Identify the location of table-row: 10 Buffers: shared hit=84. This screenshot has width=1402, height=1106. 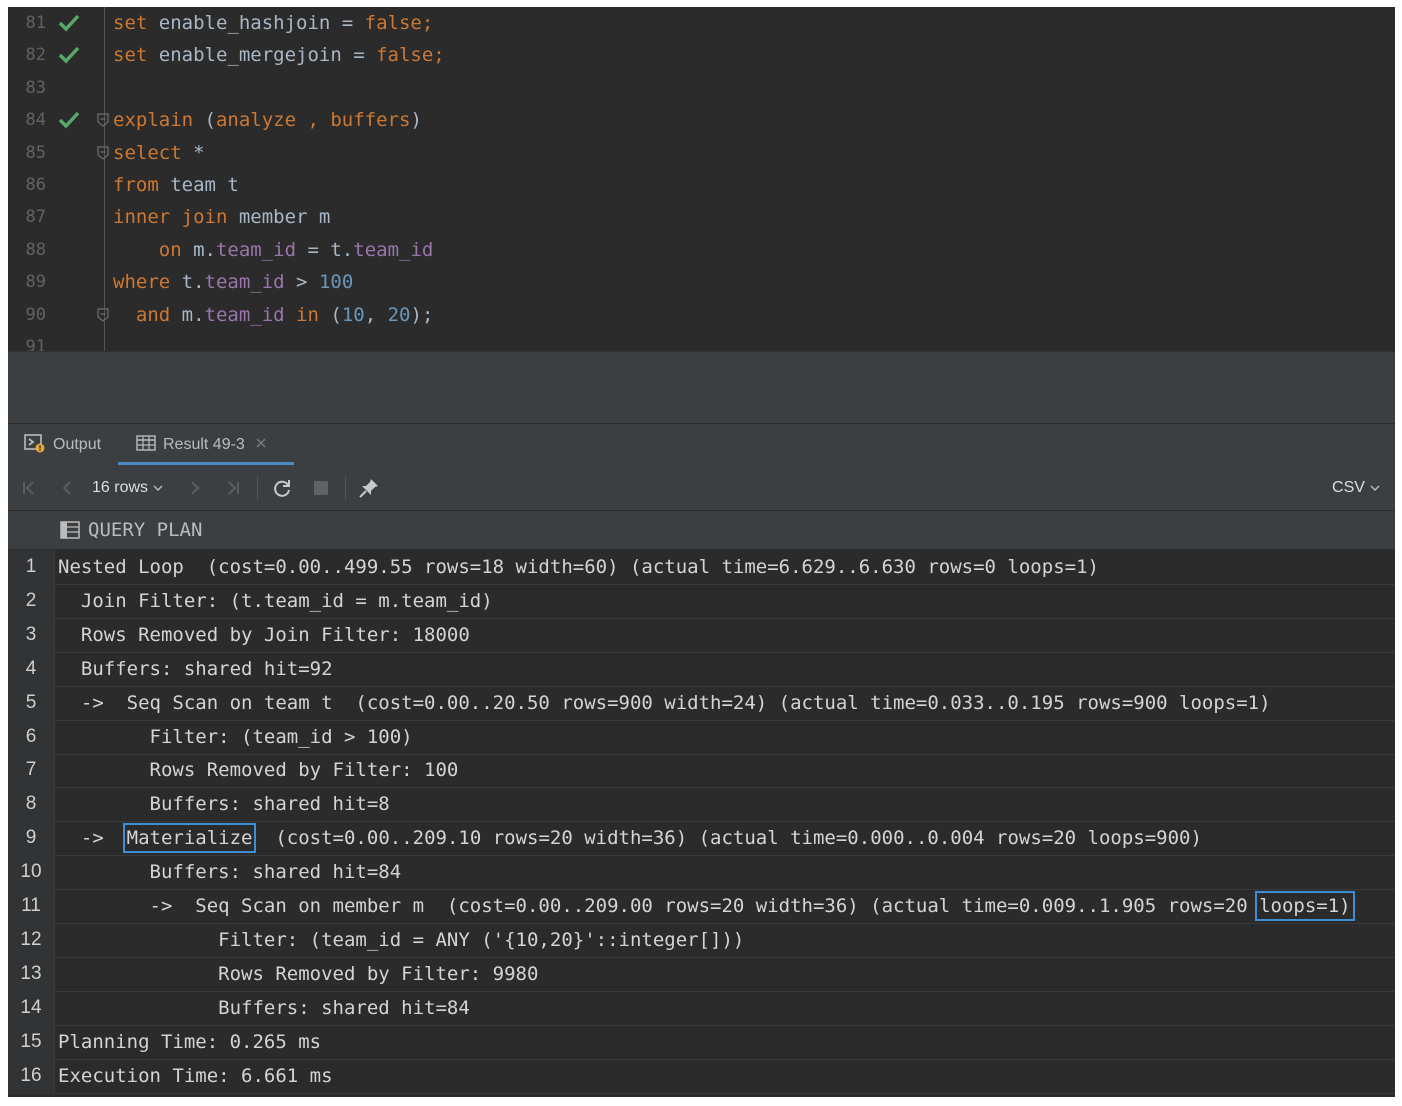
(701, 873).